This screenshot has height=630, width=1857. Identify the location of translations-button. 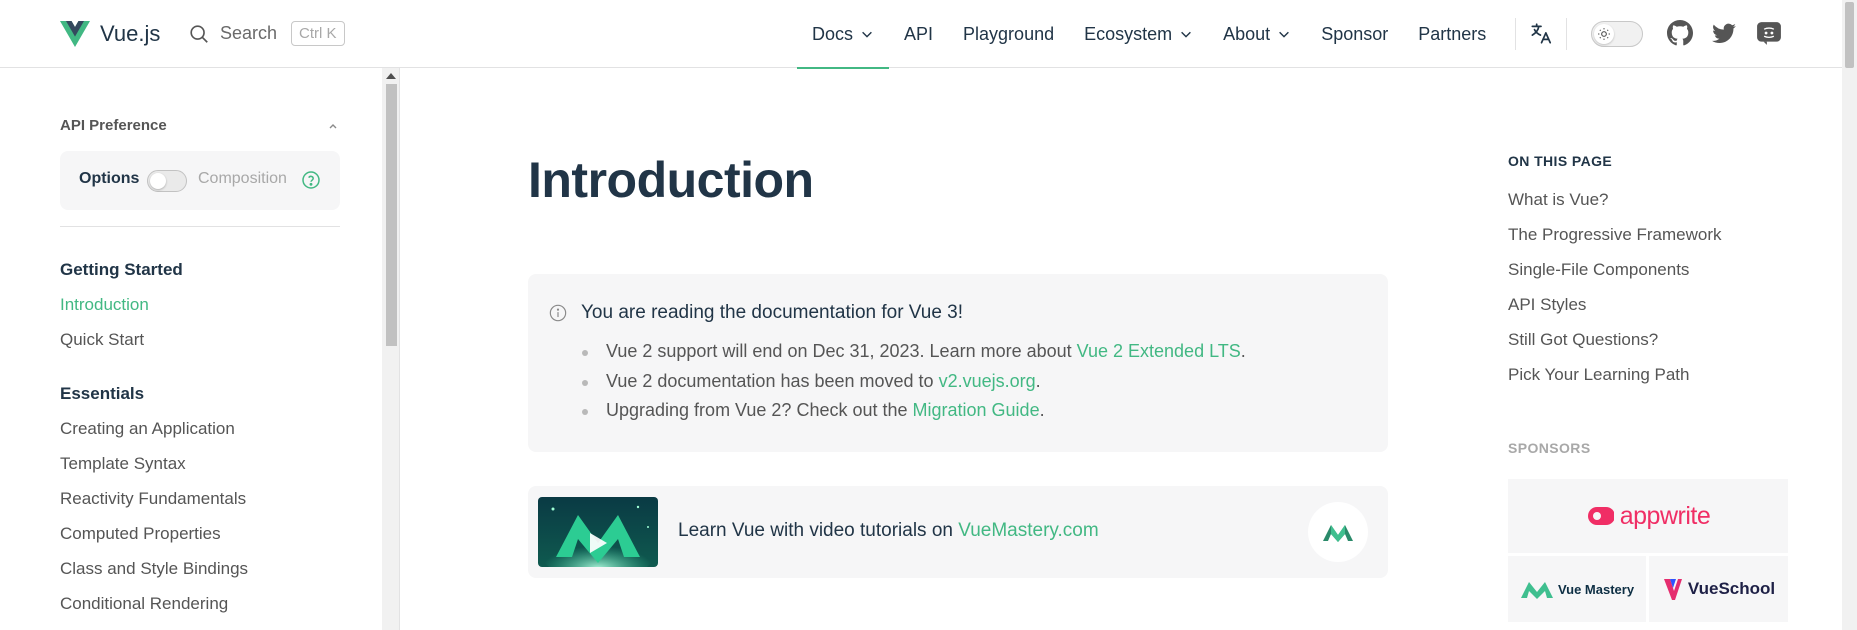
(1541, 34).